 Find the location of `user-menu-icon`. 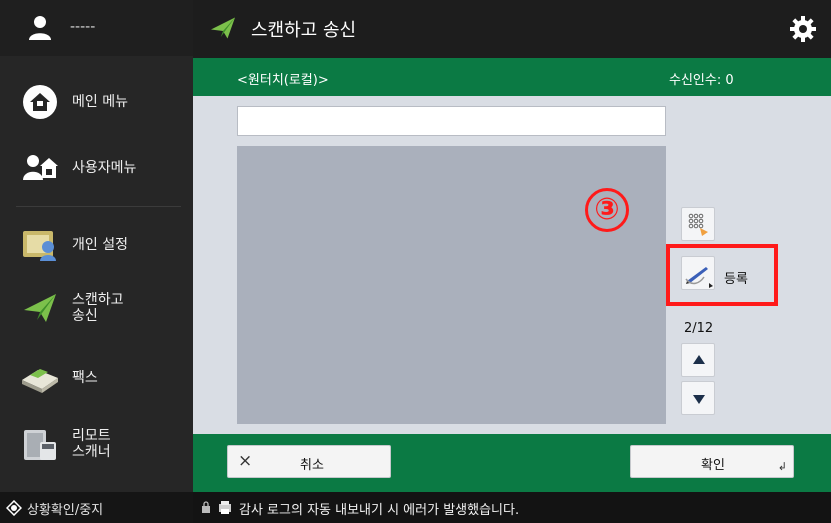

user-menu-icon is located at coordinates (40, 167).